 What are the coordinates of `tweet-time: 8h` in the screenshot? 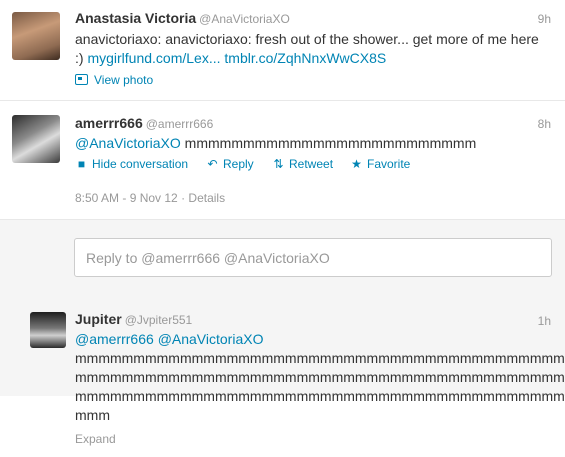 It's located at (544, 124).